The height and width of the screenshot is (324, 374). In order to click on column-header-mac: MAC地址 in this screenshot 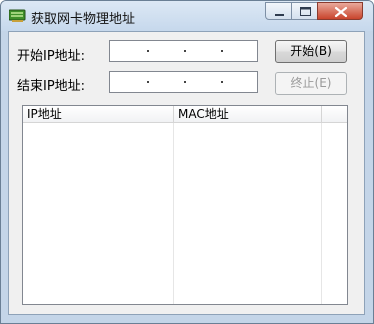, I will do `click(248, 114)`.